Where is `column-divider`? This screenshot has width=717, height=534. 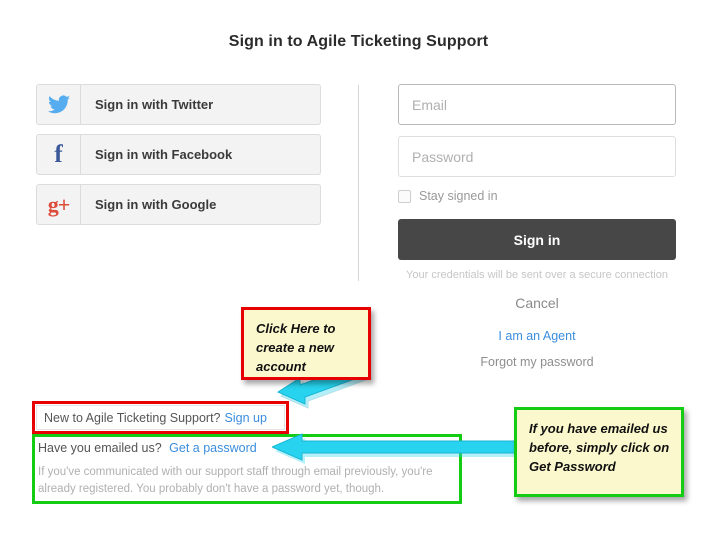 column-divider is located at coordinates (358, 183).